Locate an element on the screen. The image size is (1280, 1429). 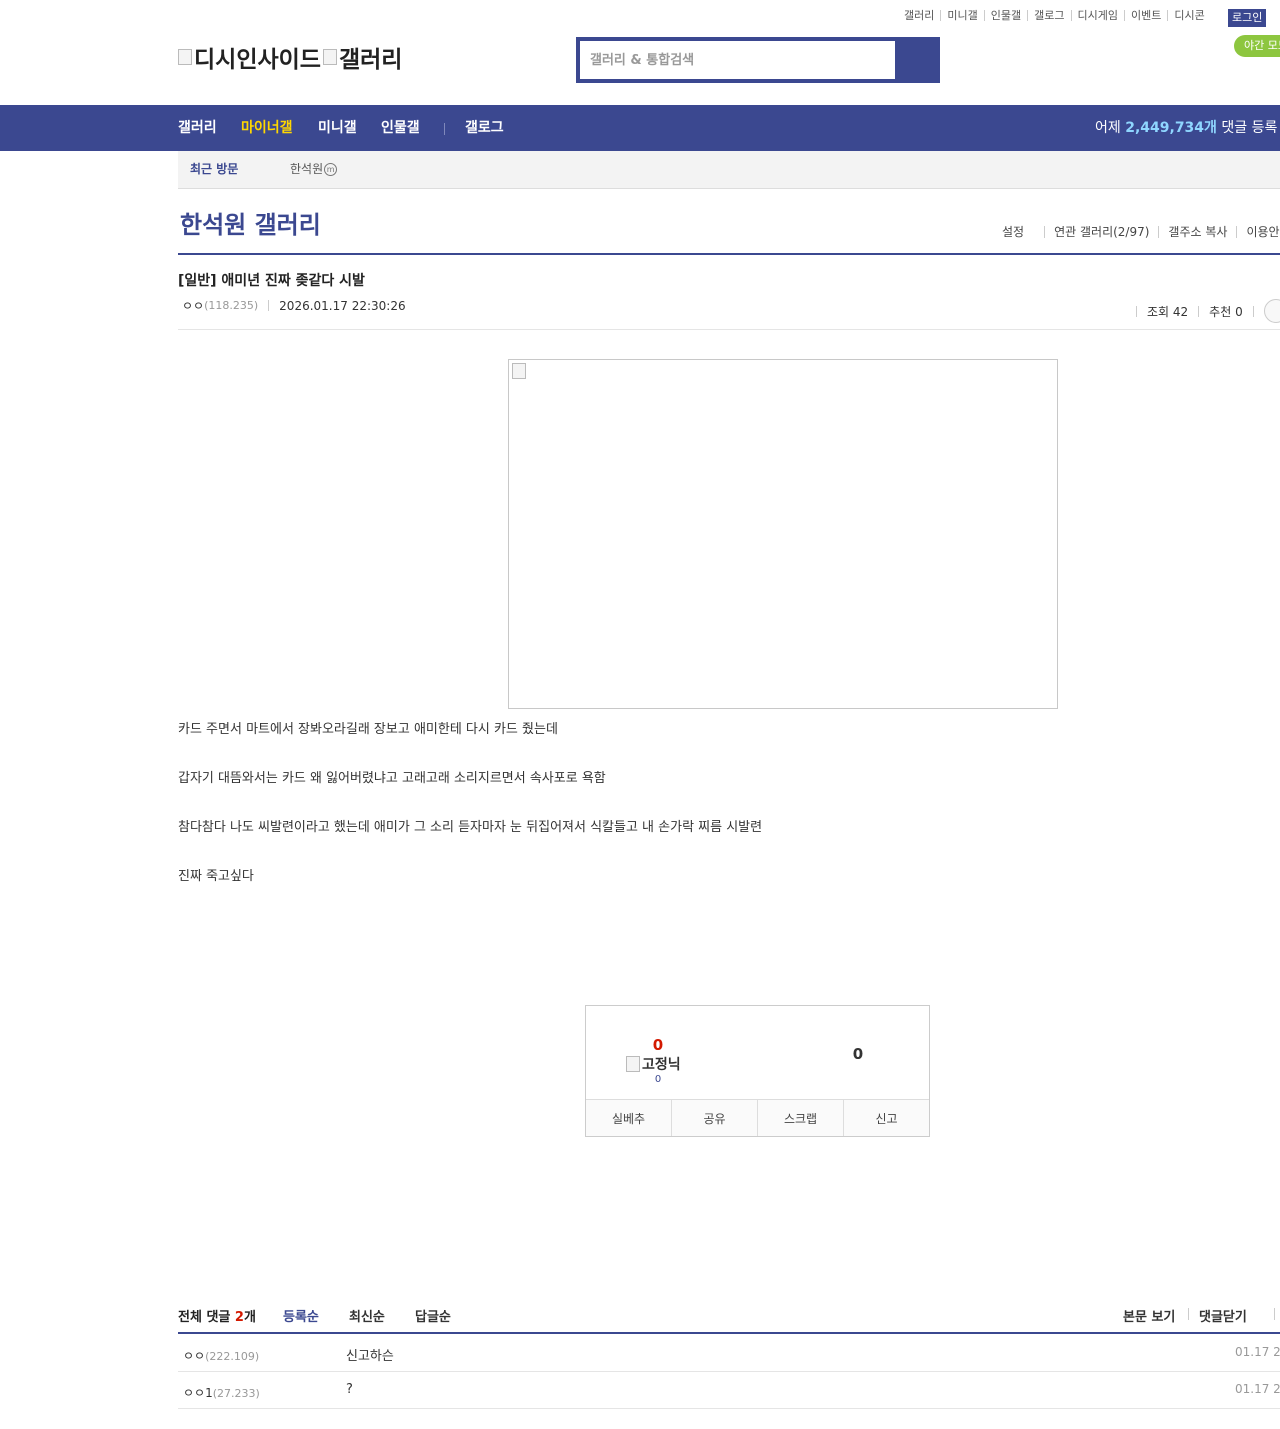
util-link-persongall: 인물갤 is located at coordinates (1005, 15).